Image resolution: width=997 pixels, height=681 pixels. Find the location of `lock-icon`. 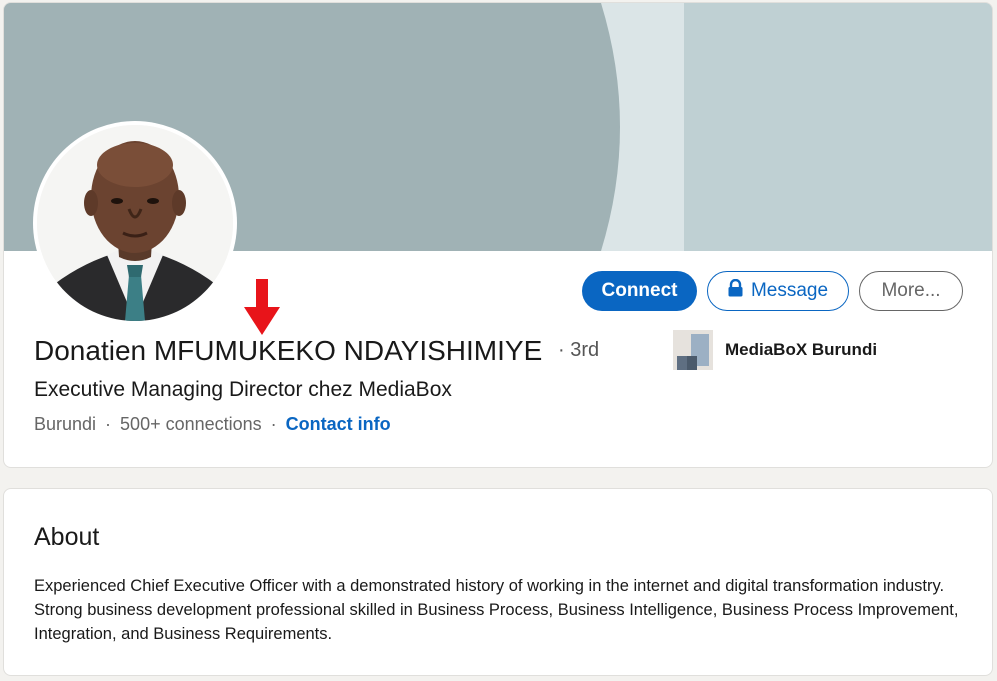

lock-icon is located at coordinates (735, 290).